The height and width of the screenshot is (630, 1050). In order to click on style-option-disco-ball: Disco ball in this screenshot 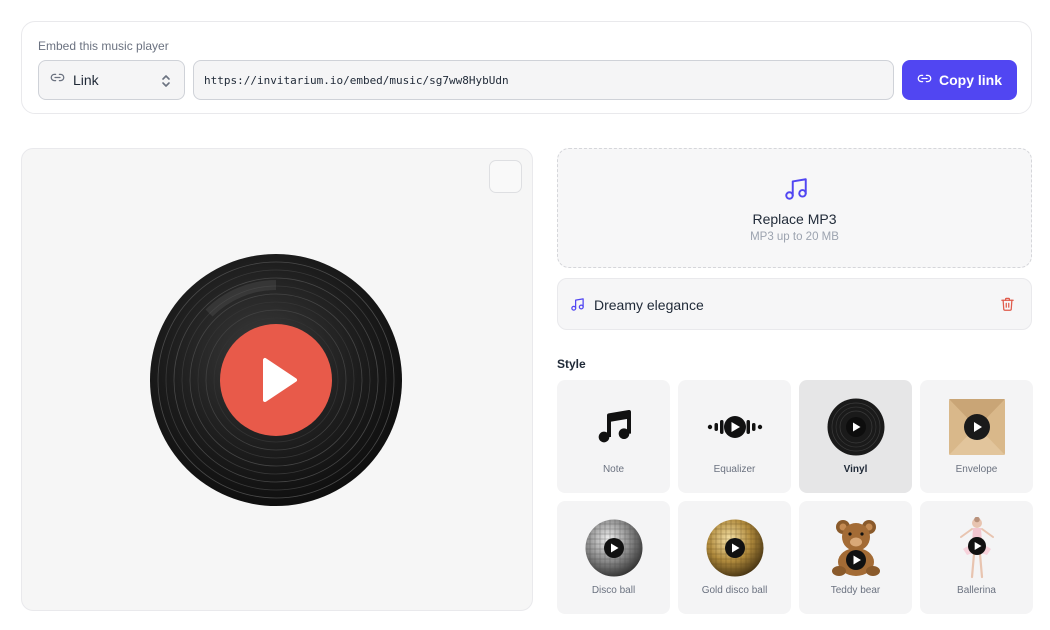, I will do `click(613, 557)`.